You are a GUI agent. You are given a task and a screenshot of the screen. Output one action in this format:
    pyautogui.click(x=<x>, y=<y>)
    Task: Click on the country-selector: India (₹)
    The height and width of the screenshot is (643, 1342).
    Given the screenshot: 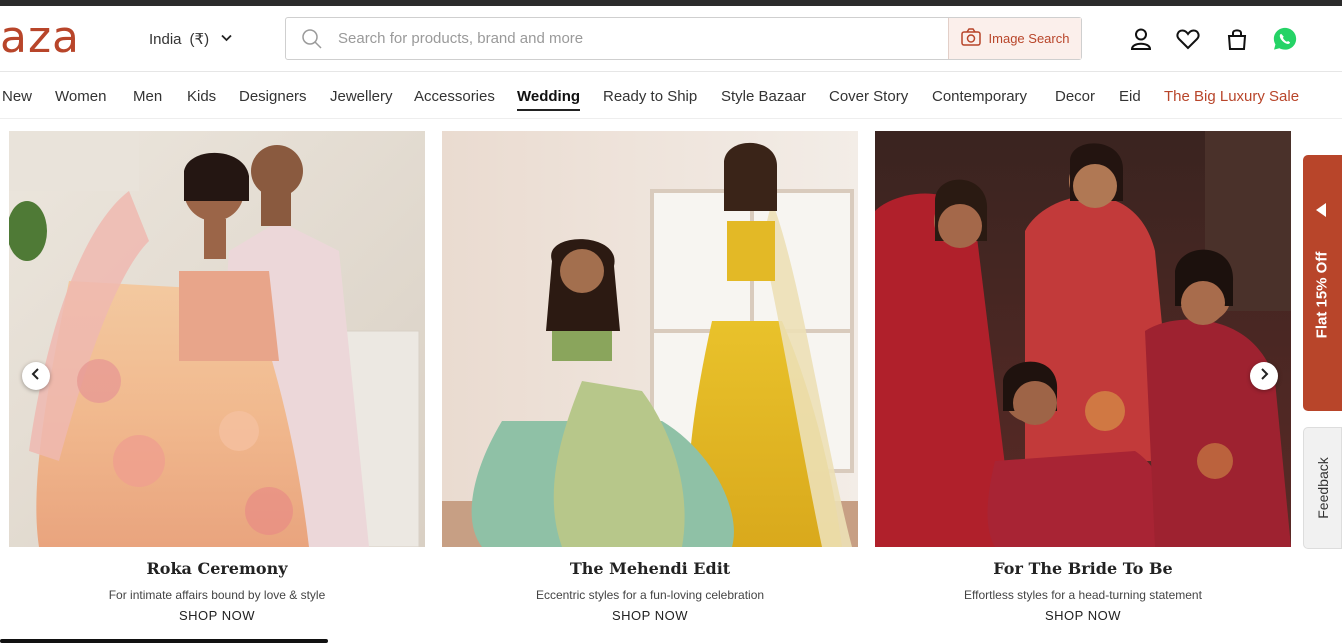 What is the action you would take?
    pyautogui.click(x=190, y=39)
    